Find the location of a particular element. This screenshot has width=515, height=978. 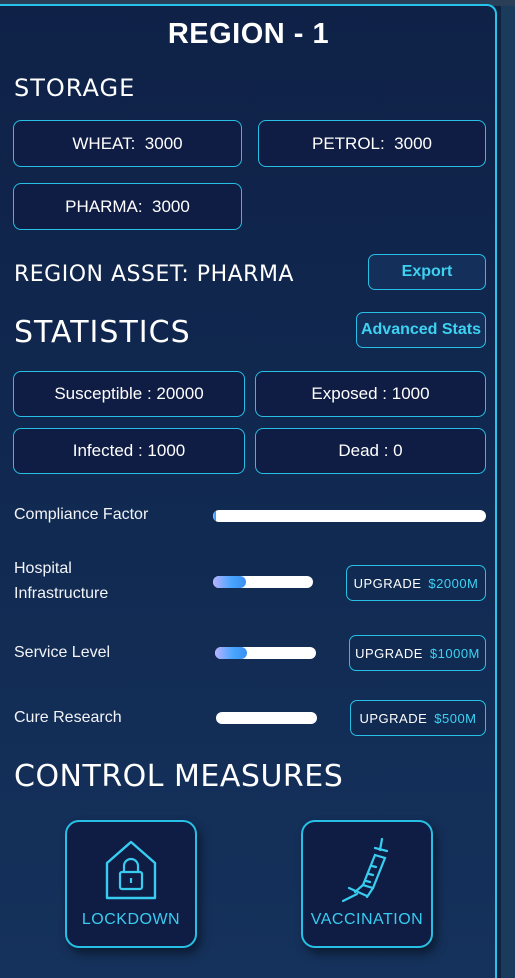

export-button: Export is located at coordinates (427, 272).